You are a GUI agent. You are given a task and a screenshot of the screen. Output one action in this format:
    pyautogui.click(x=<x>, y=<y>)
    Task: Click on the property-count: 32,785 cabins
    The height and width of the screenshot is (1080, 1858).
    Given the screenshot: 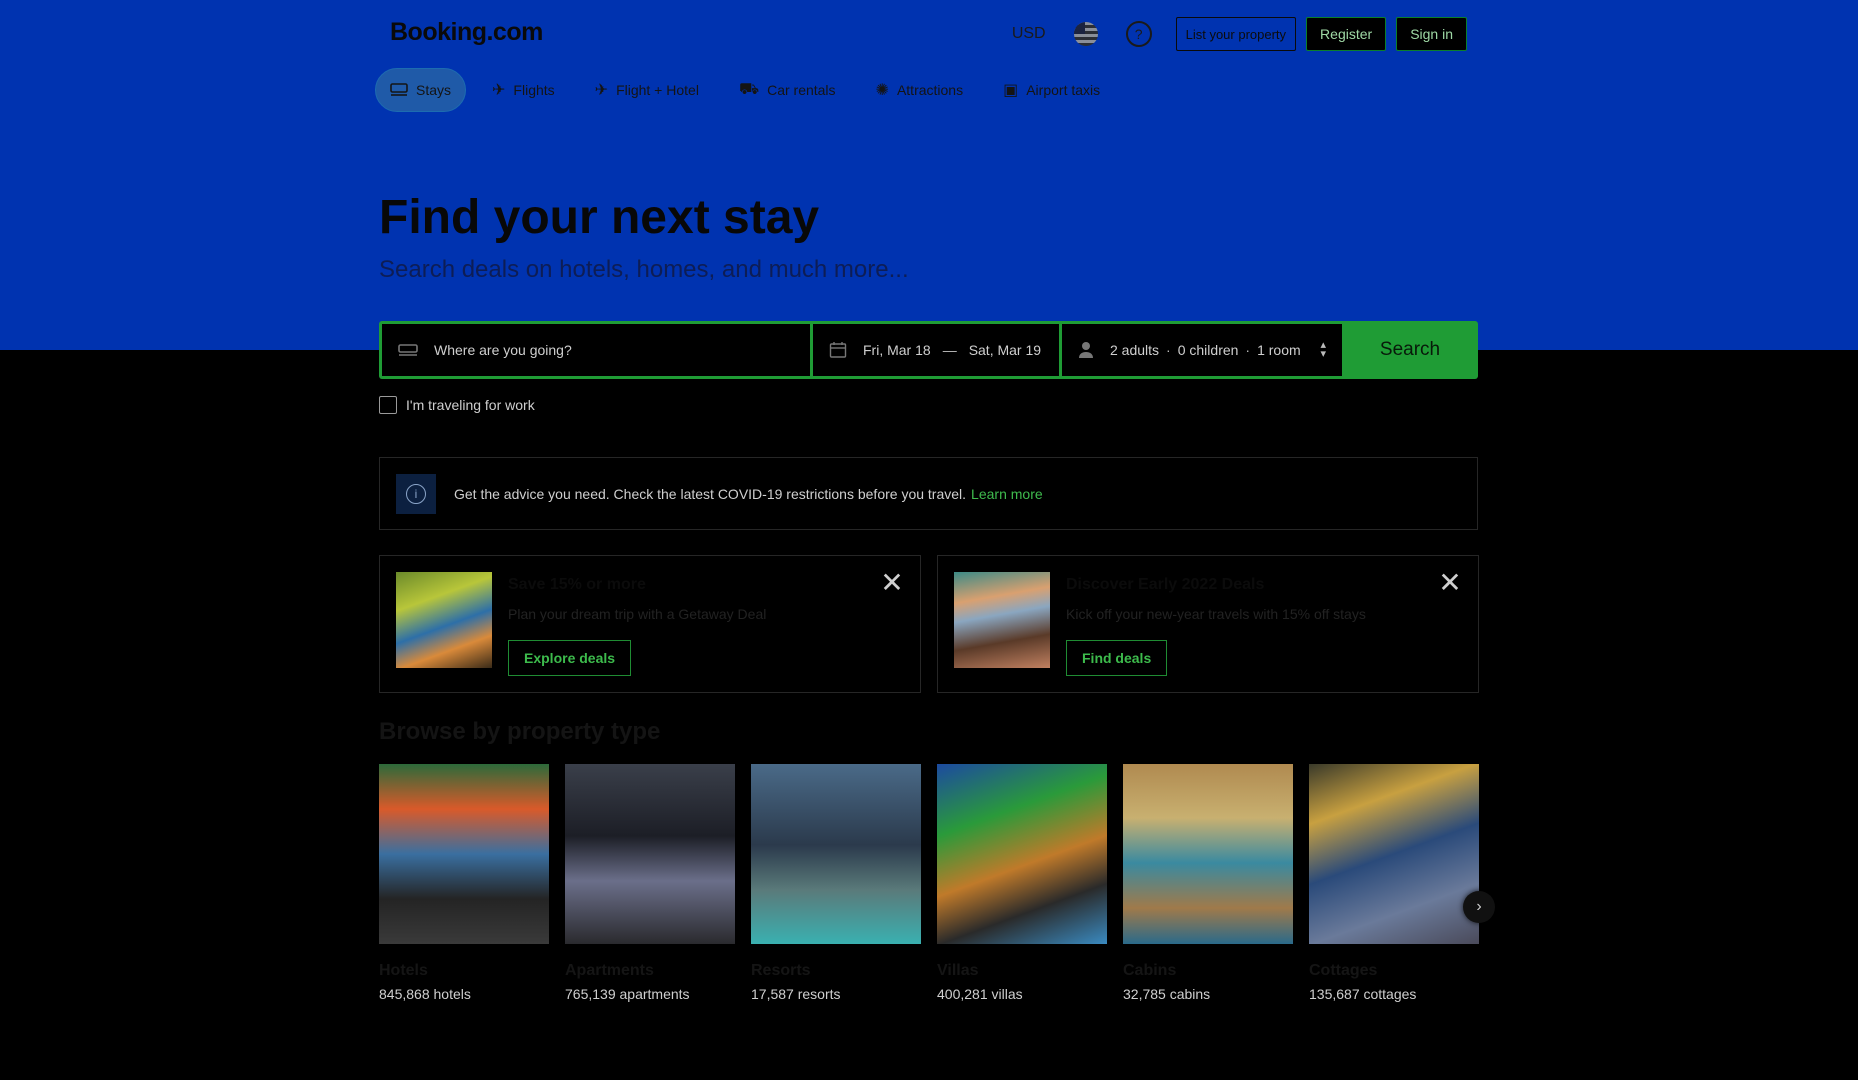 What is the action you would take?
    pyautogui.click(x=1167, y=994)
    